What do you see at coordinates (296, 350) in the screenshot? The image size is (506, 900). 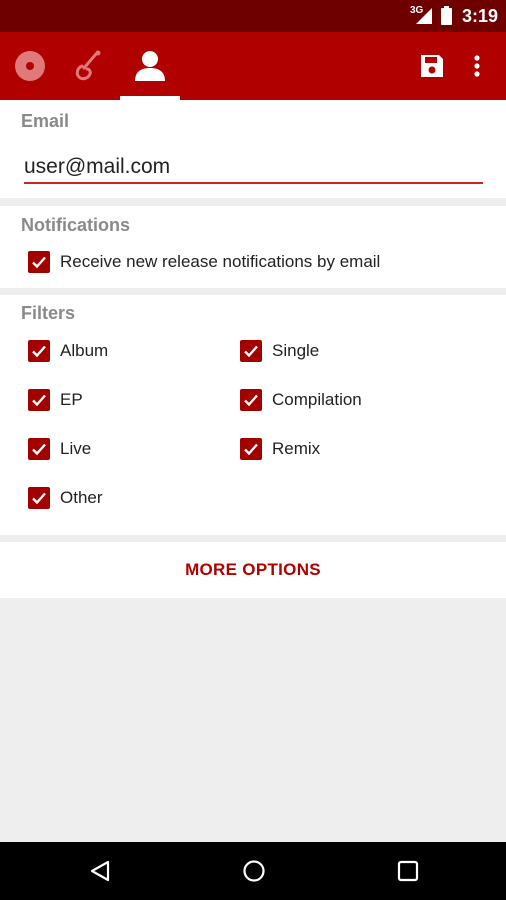 I see `filter-single-label: Single` at bounding box center [296, 350].